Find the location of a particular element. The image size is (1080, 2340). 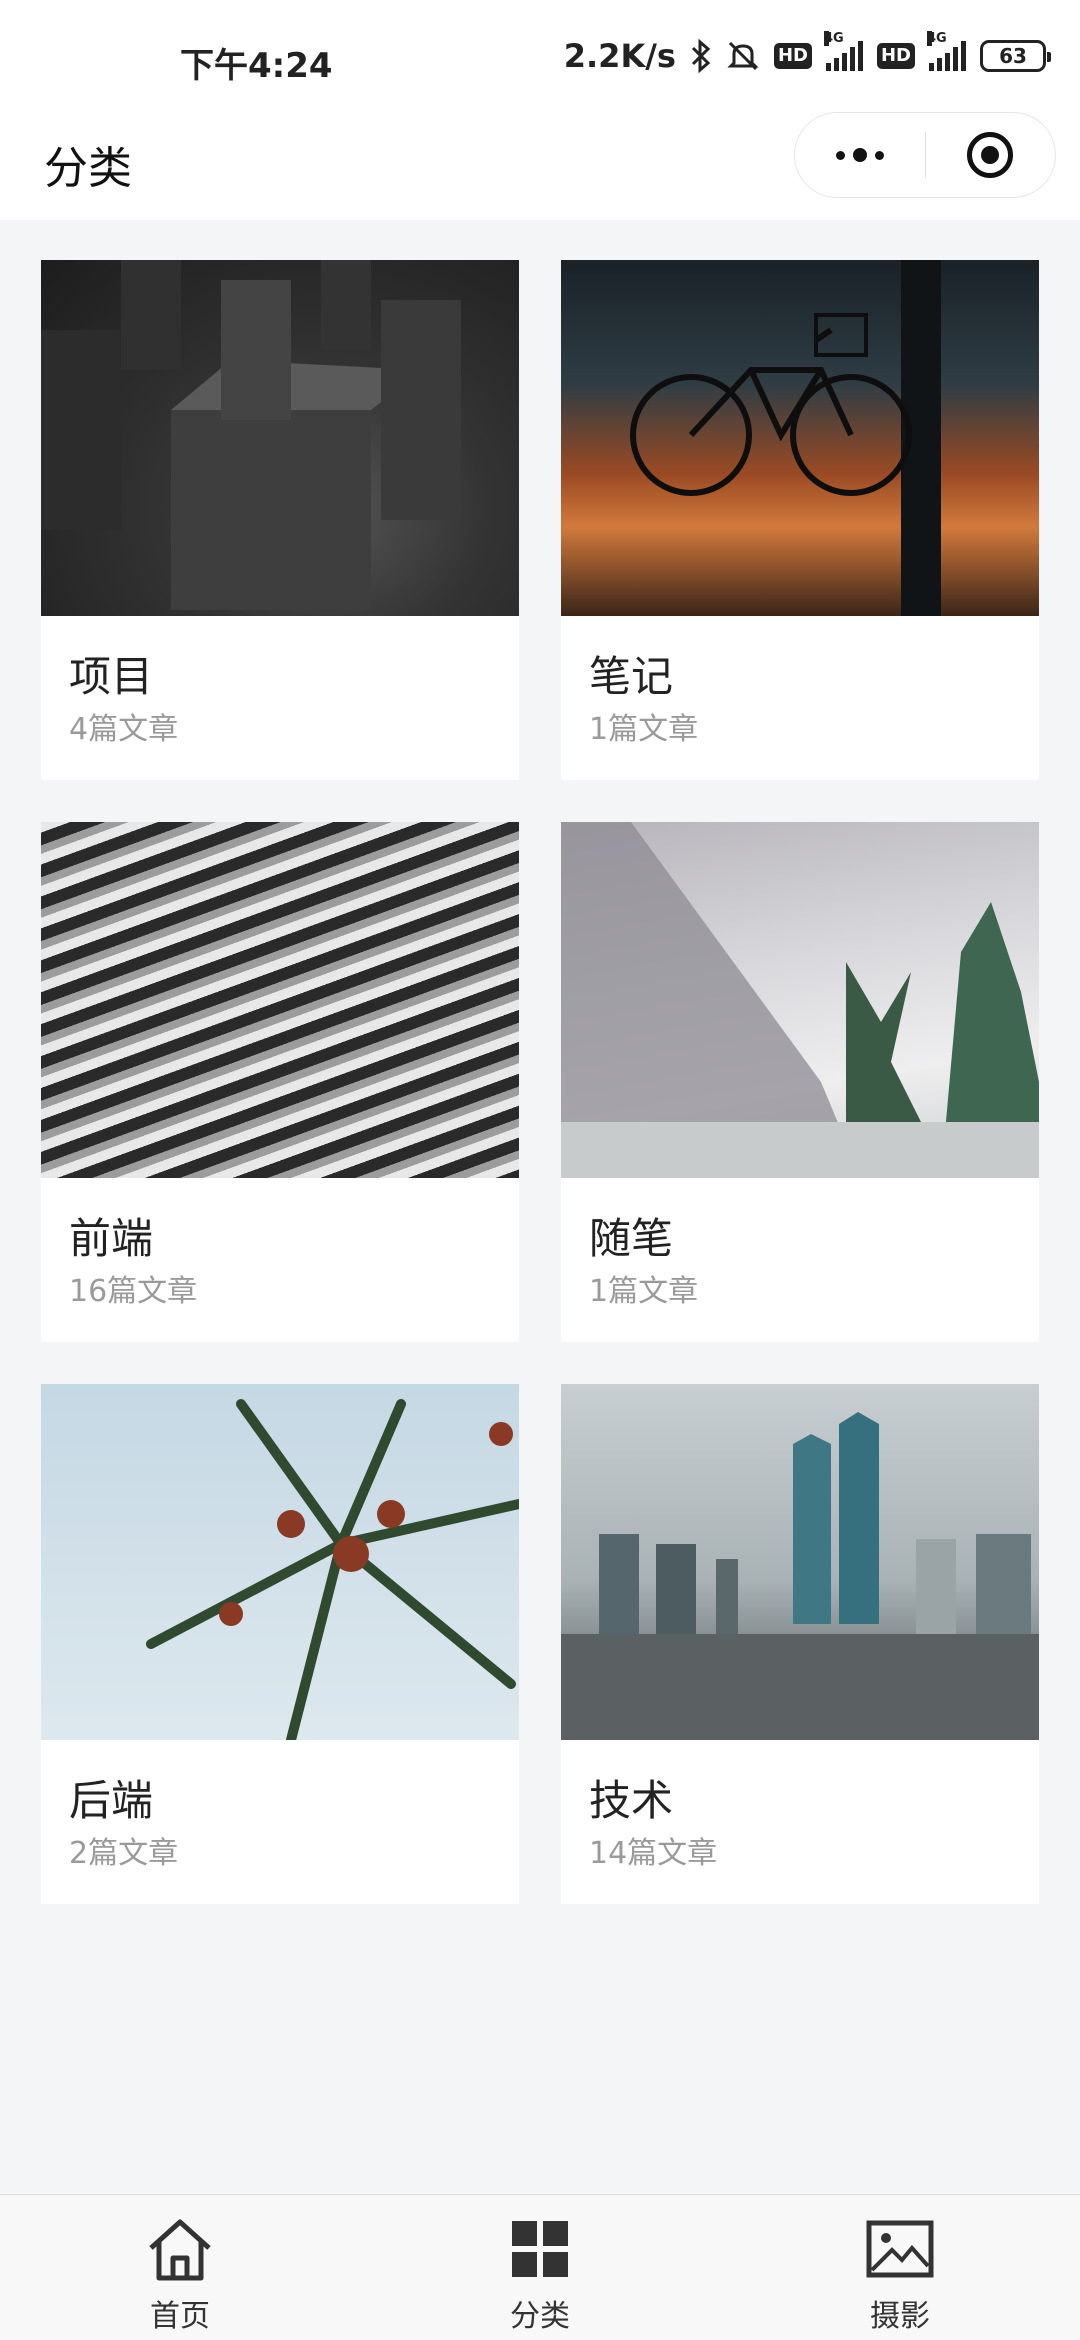

article-count: 16篇文章 is located at coordinates (133, 1291).